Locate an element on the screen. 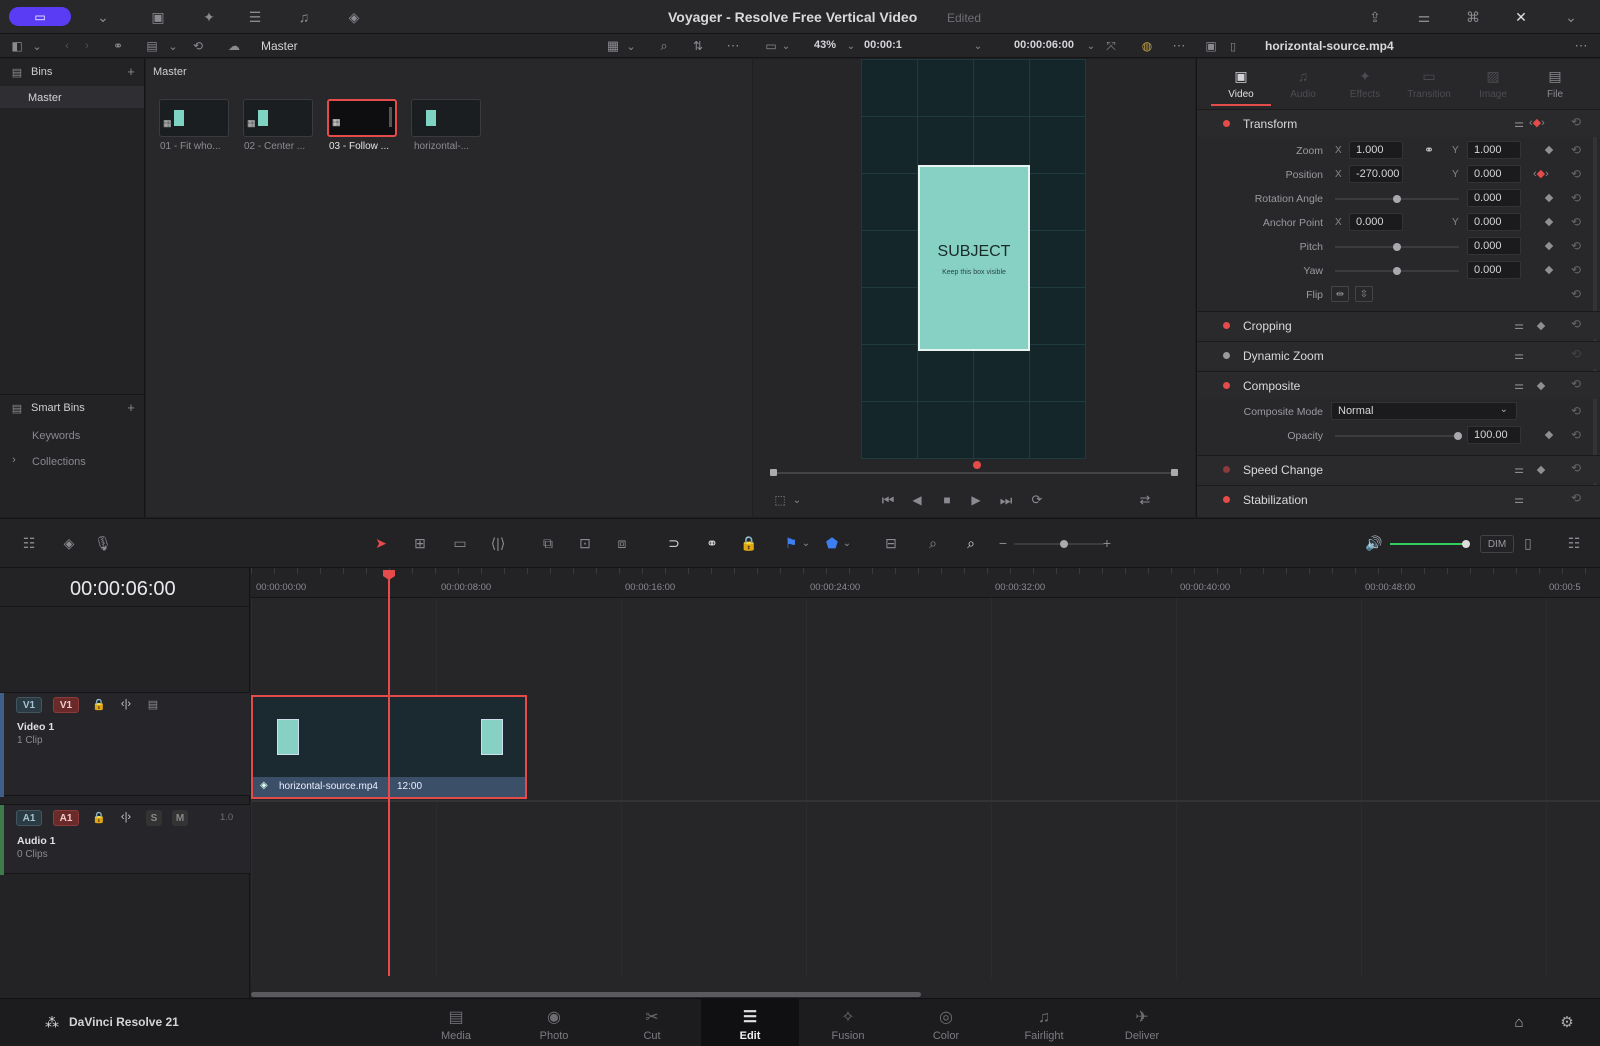 This screenshot has height=1046, width=1600. clip-thumbnail-1: ▦ is located at coordinates (194, 118).